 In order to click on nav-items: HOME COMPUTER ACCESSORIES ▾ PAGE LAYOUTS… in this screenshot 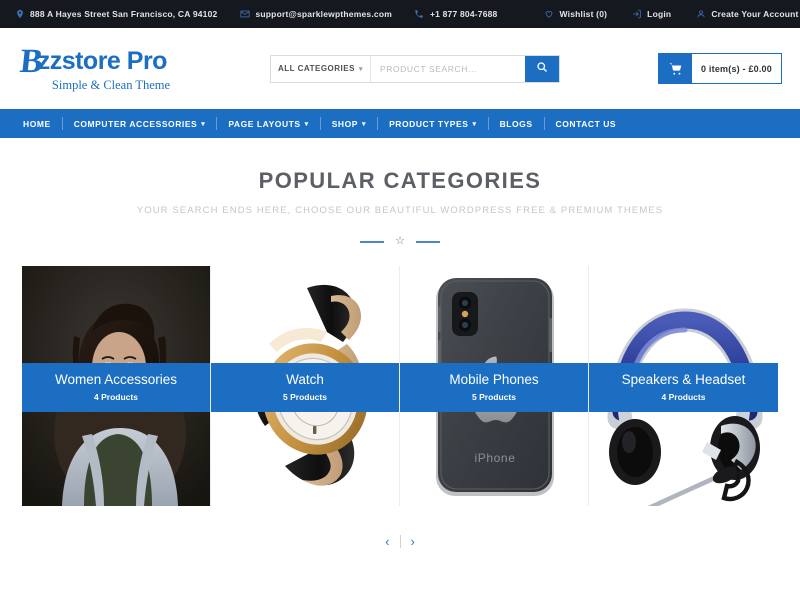, I will do `click(320, 123)`.